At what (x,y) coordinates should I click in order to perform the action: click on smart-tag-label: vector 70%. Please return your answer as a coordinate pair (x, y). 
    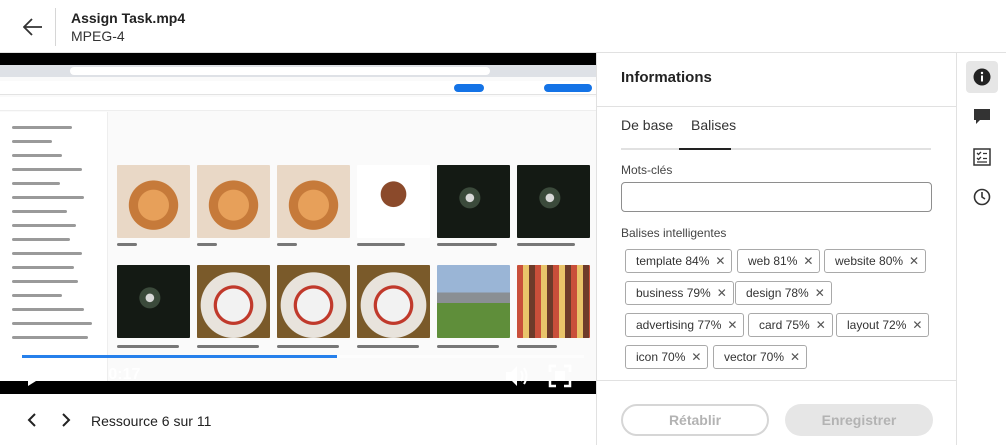
    Looking at the image, I should click on (754, 357).